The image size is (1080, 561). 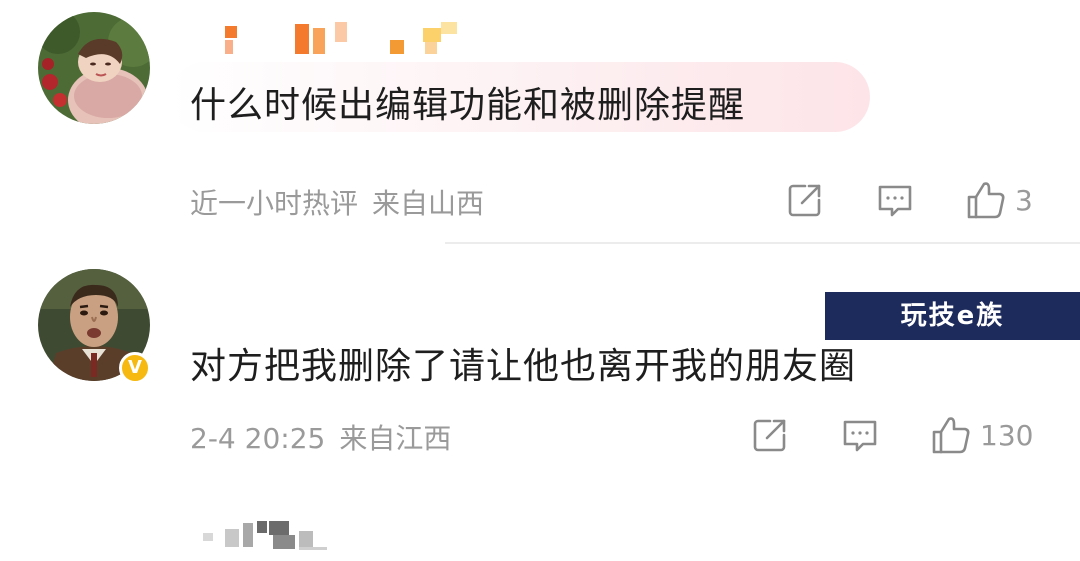 I want to click on like-count: 3, so click(x=1024, y=200).